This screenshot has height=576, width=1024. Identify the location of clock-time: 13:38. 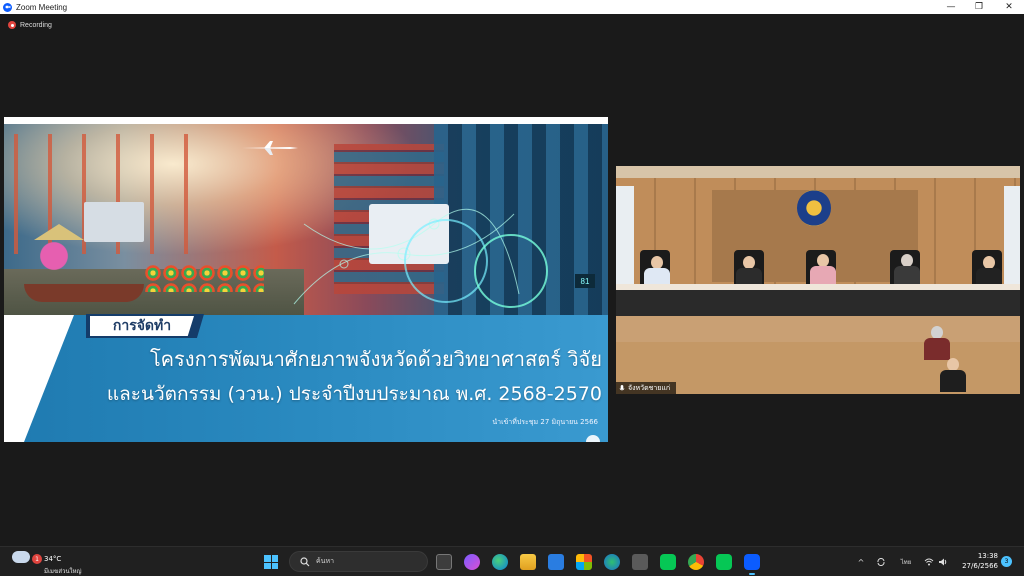
(987, 556).